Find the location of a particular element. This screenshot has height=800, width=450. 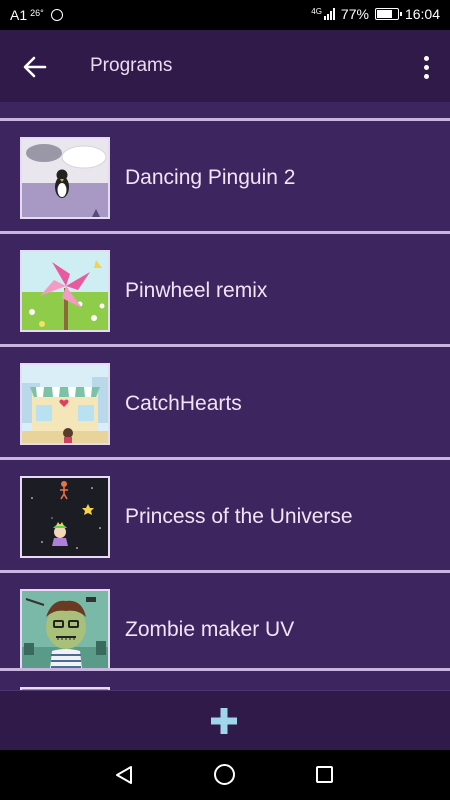

program-name: Dancing Pinguin 2 is located at coordinates (210, 177).